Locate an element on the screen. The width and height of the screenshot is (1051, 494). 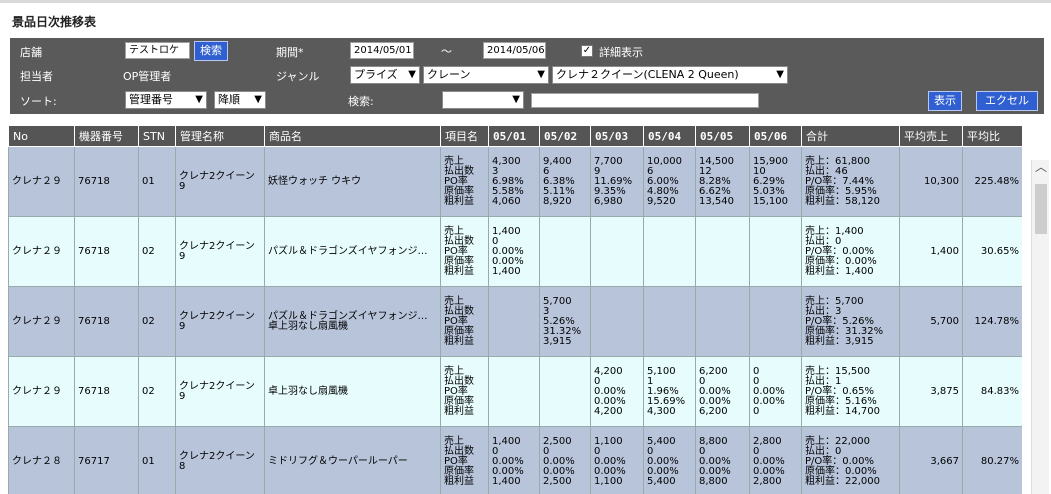
cell-machine: 76718 is located at coordinates (106, 181).